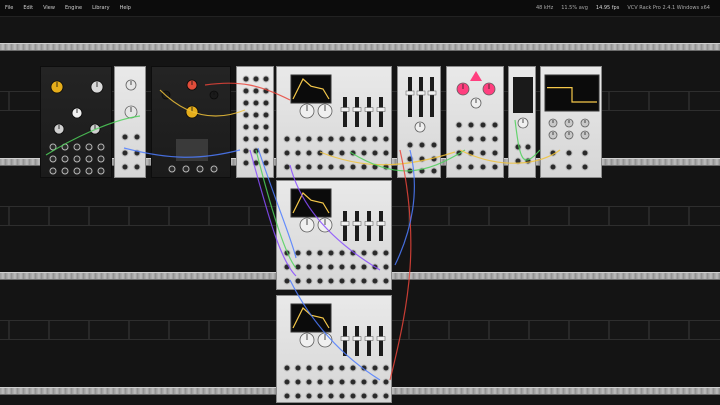  Describe the element at coordinates (28, 8) in the screenshot. I see `menu-edit: Edit` at that location.